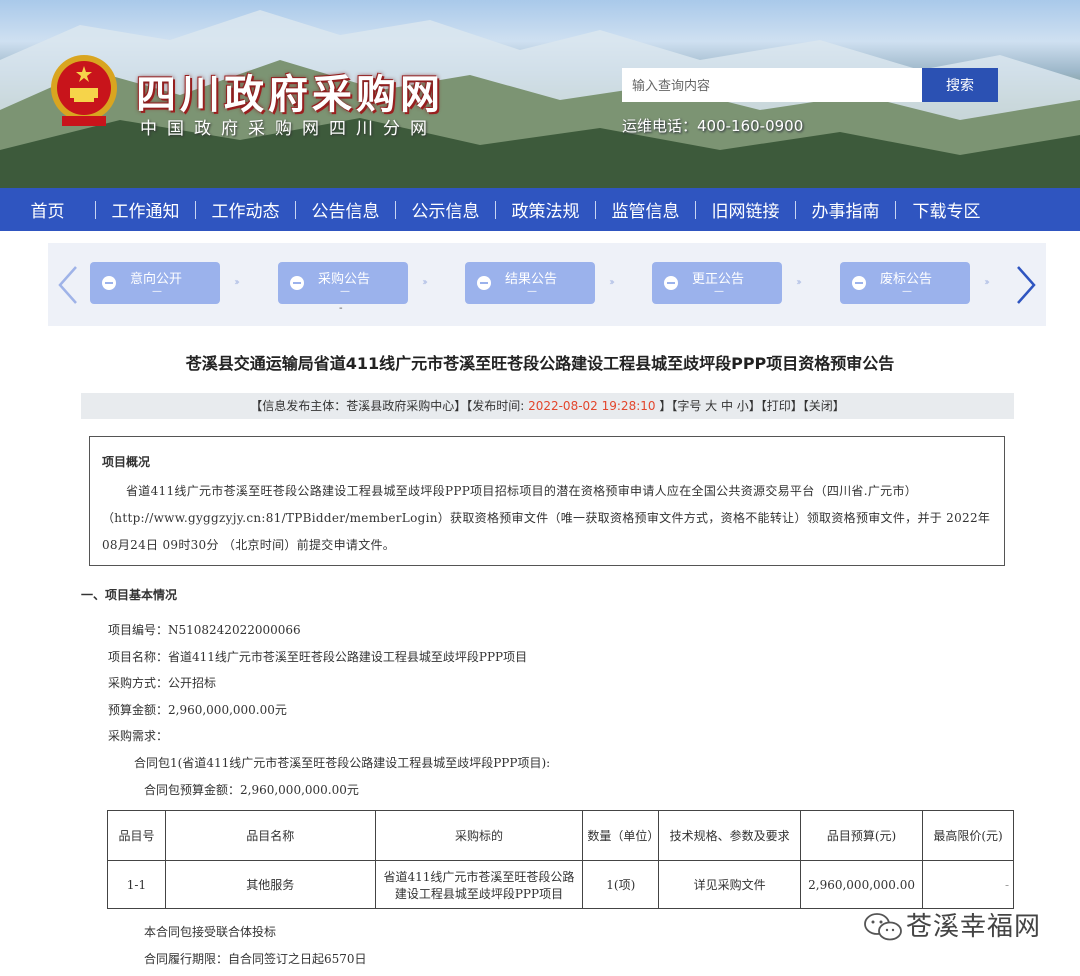 The width and height of the screenshot is (1080, 976). I want to click on nav-item-public-info: 公示信息, so click(445, 209).